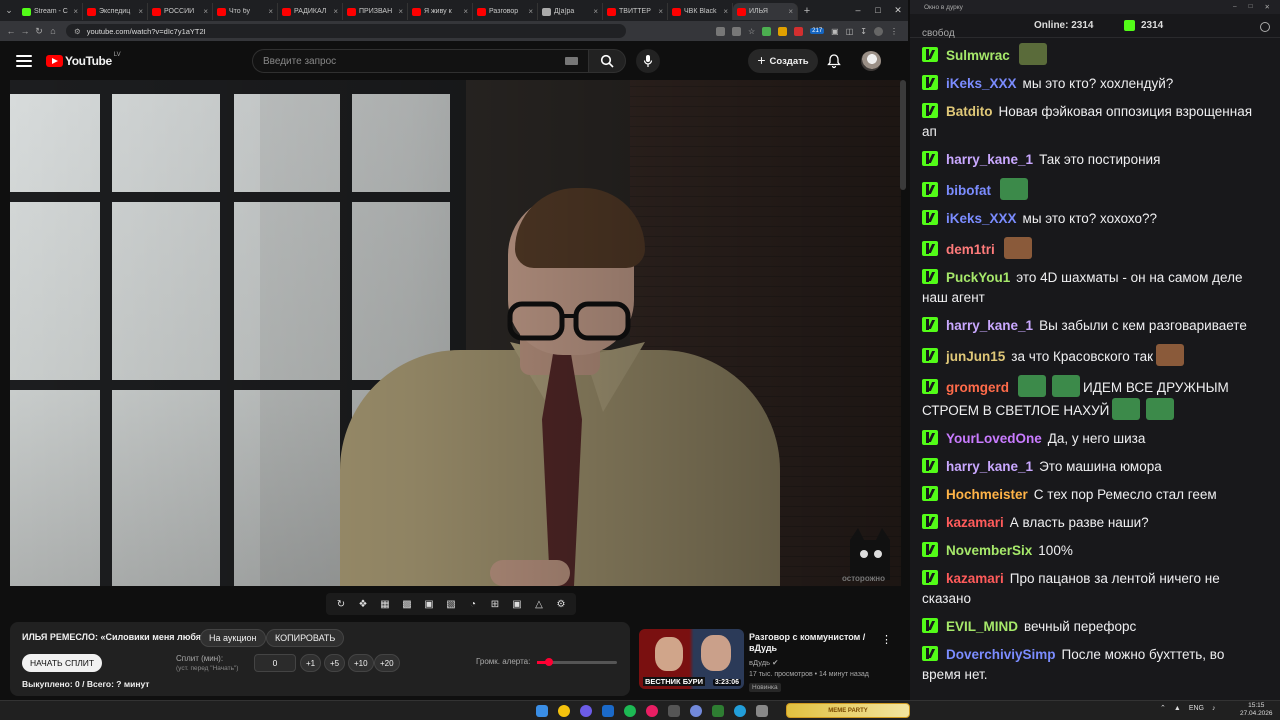  I want to click on app-icon-gray, so click(674, 711).